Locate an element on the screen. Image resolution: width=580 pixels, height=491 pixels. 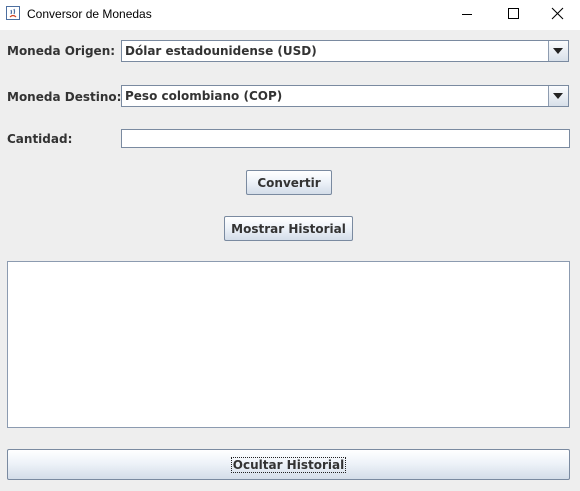
source-currency-value: Dólar estadounidense (USD) is located at coordinates (221, 51).